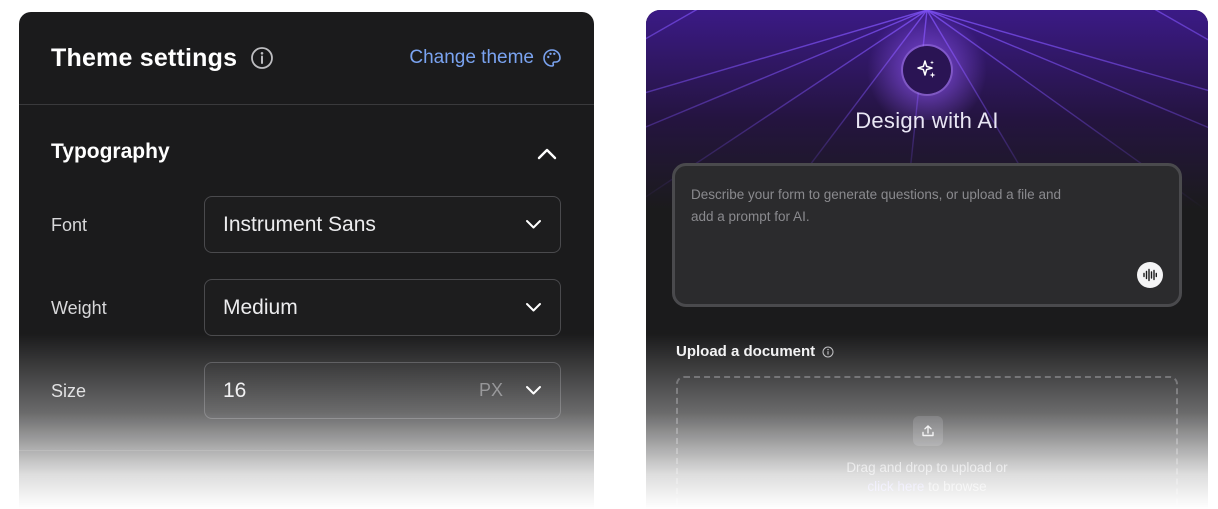 This screenshot has width=1218, height=509. I want to click on browse-suffix: to browse, so click(957, 486).